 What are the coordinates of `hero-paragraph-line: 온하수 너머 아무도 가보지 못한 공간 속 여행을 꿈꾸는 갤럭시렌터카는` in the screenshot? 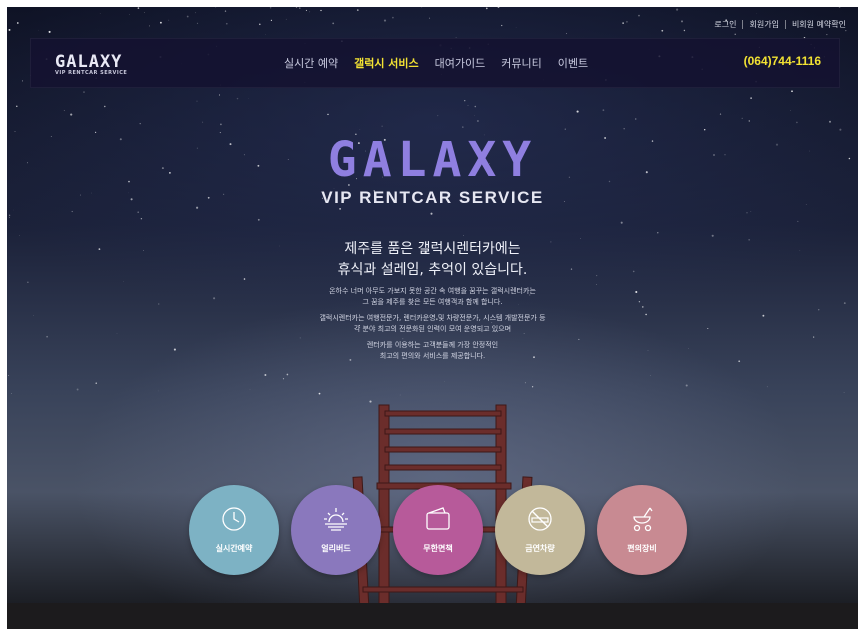 It's located at (432, 291).